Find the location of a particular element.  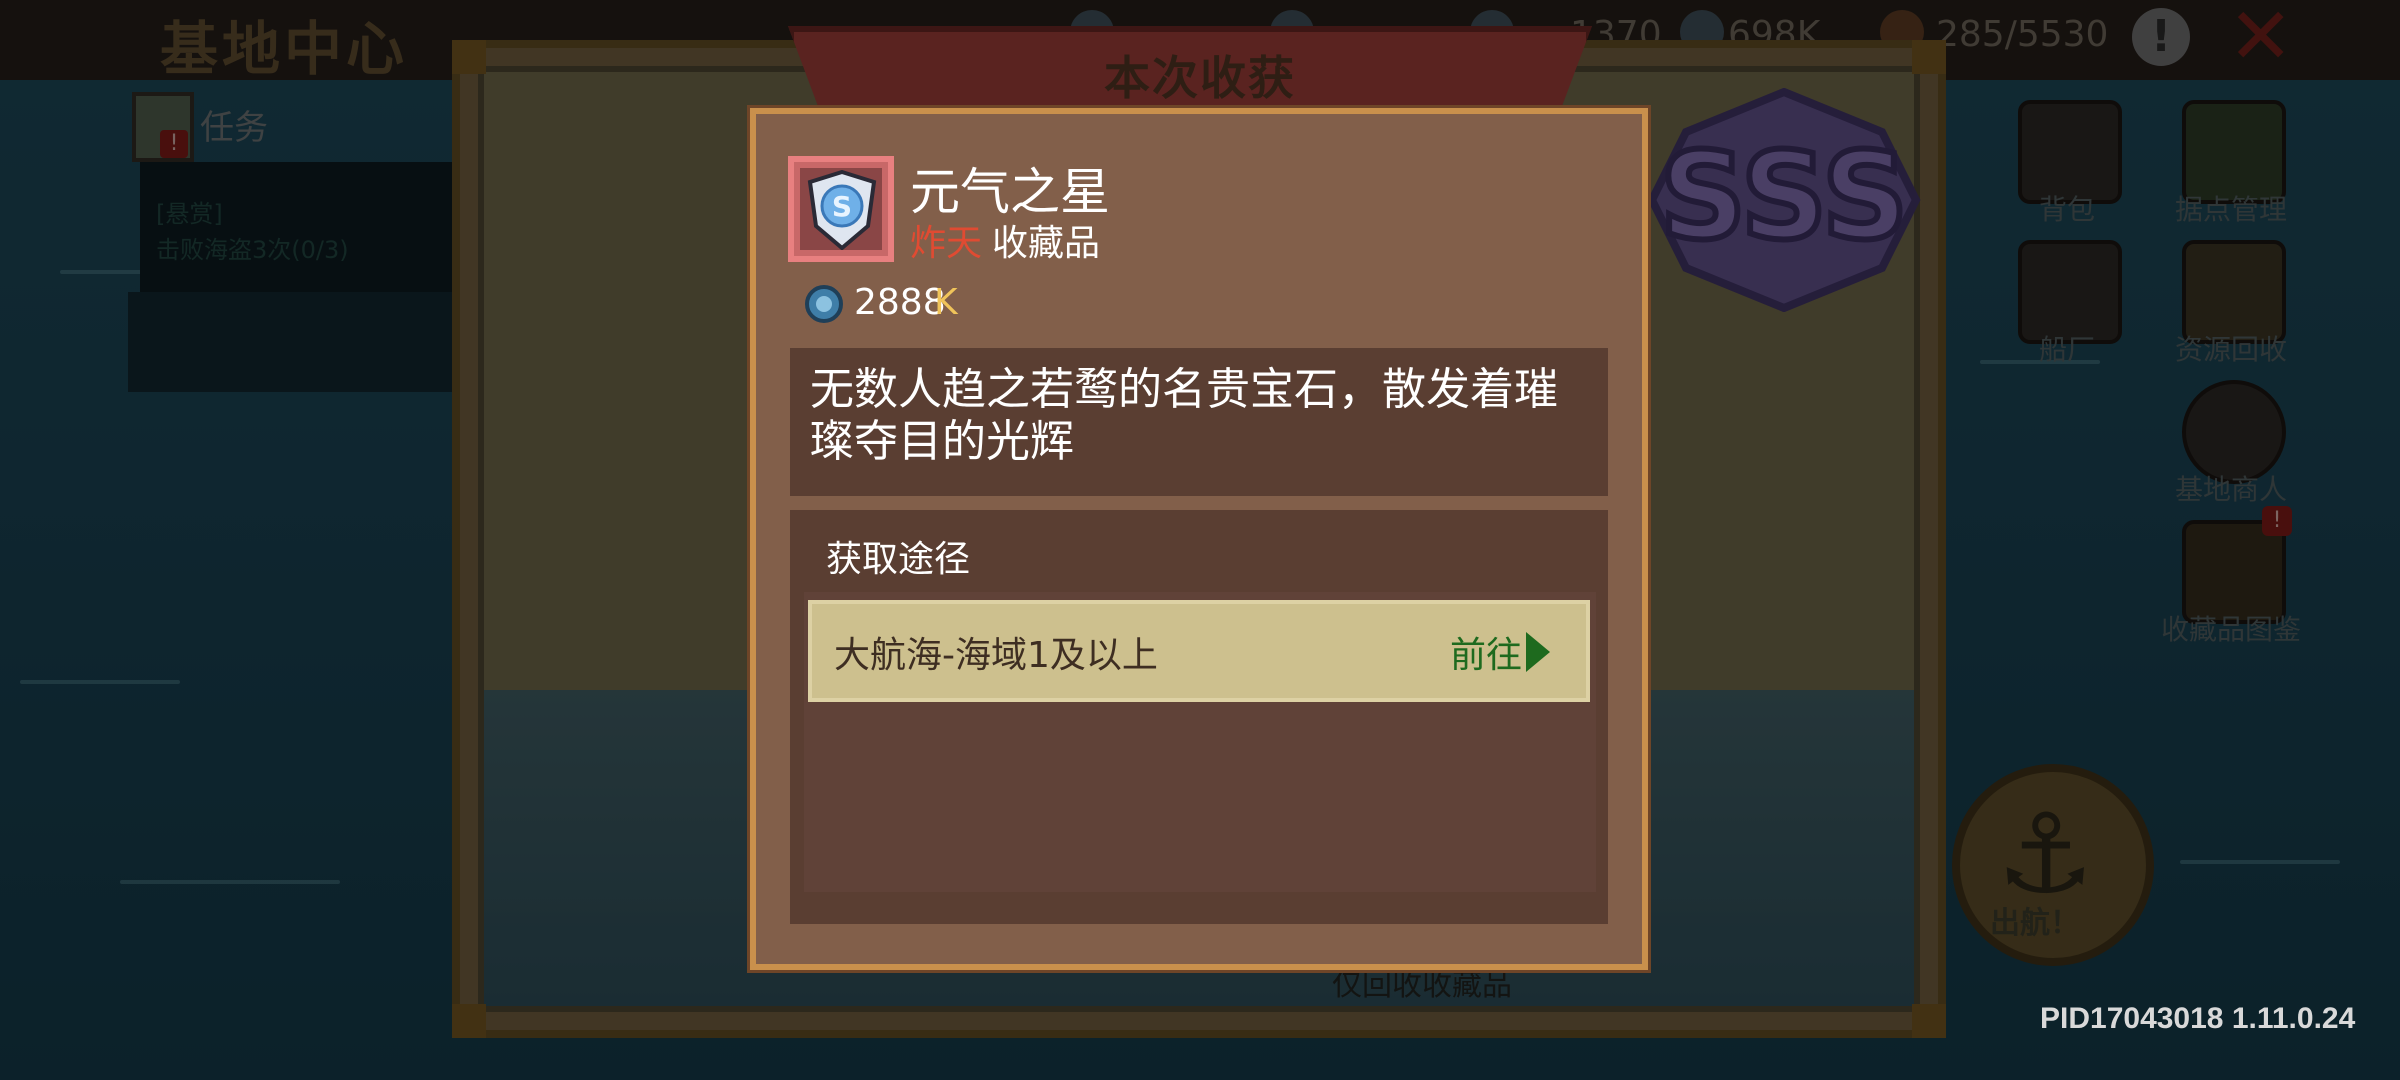

harvest-title: 本次收获 is located at coordinates (1200, 78).